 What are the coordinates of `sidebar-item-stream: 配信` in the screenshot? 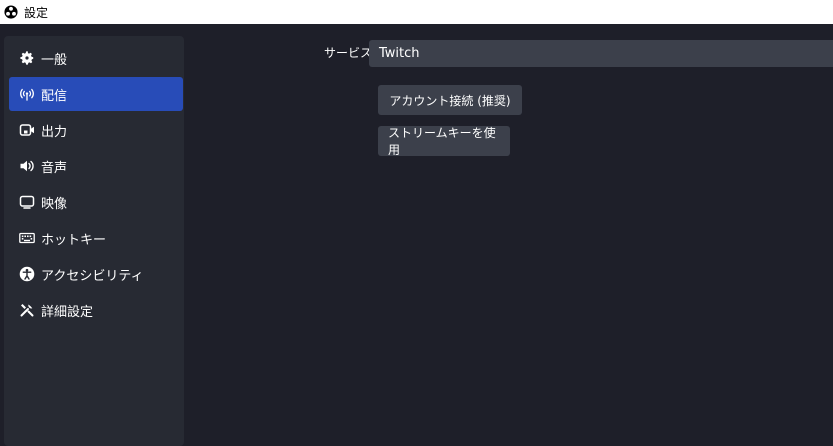 It's located at (96, 94).